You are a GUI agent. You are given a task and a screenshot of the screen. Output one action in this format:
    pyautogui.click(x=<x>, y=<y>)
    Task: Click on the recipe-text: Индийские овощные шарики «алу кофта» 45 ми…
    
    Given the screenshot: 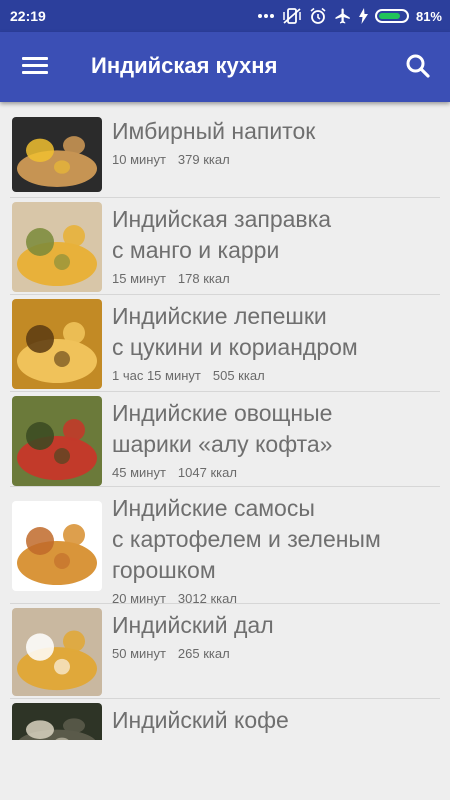 What is the action you would take?
    pyautogui.click(x=276, y=439)
    